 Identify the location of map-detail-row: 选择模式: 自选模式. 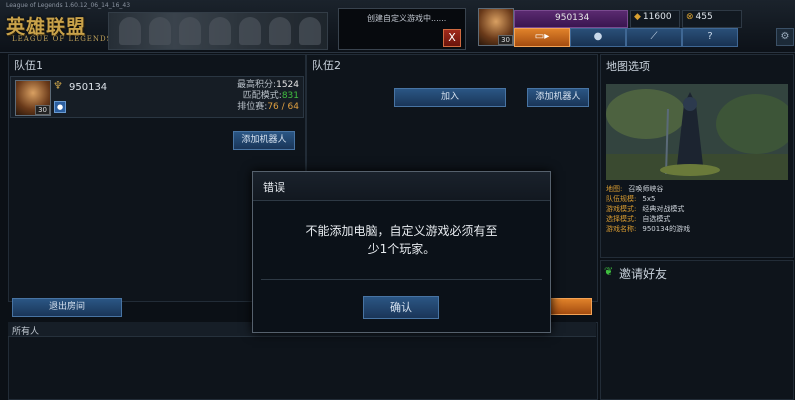
(638, 219).